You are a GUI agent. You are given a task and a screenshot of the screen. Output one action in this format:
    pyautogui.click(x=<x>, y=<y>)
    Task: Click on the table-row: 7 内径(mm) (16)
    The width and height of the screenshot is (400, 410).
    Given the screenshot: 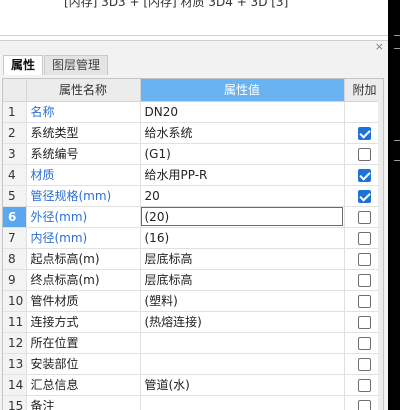 What is the action you would take?
    pyautogui.click(x=193, y=238)
    